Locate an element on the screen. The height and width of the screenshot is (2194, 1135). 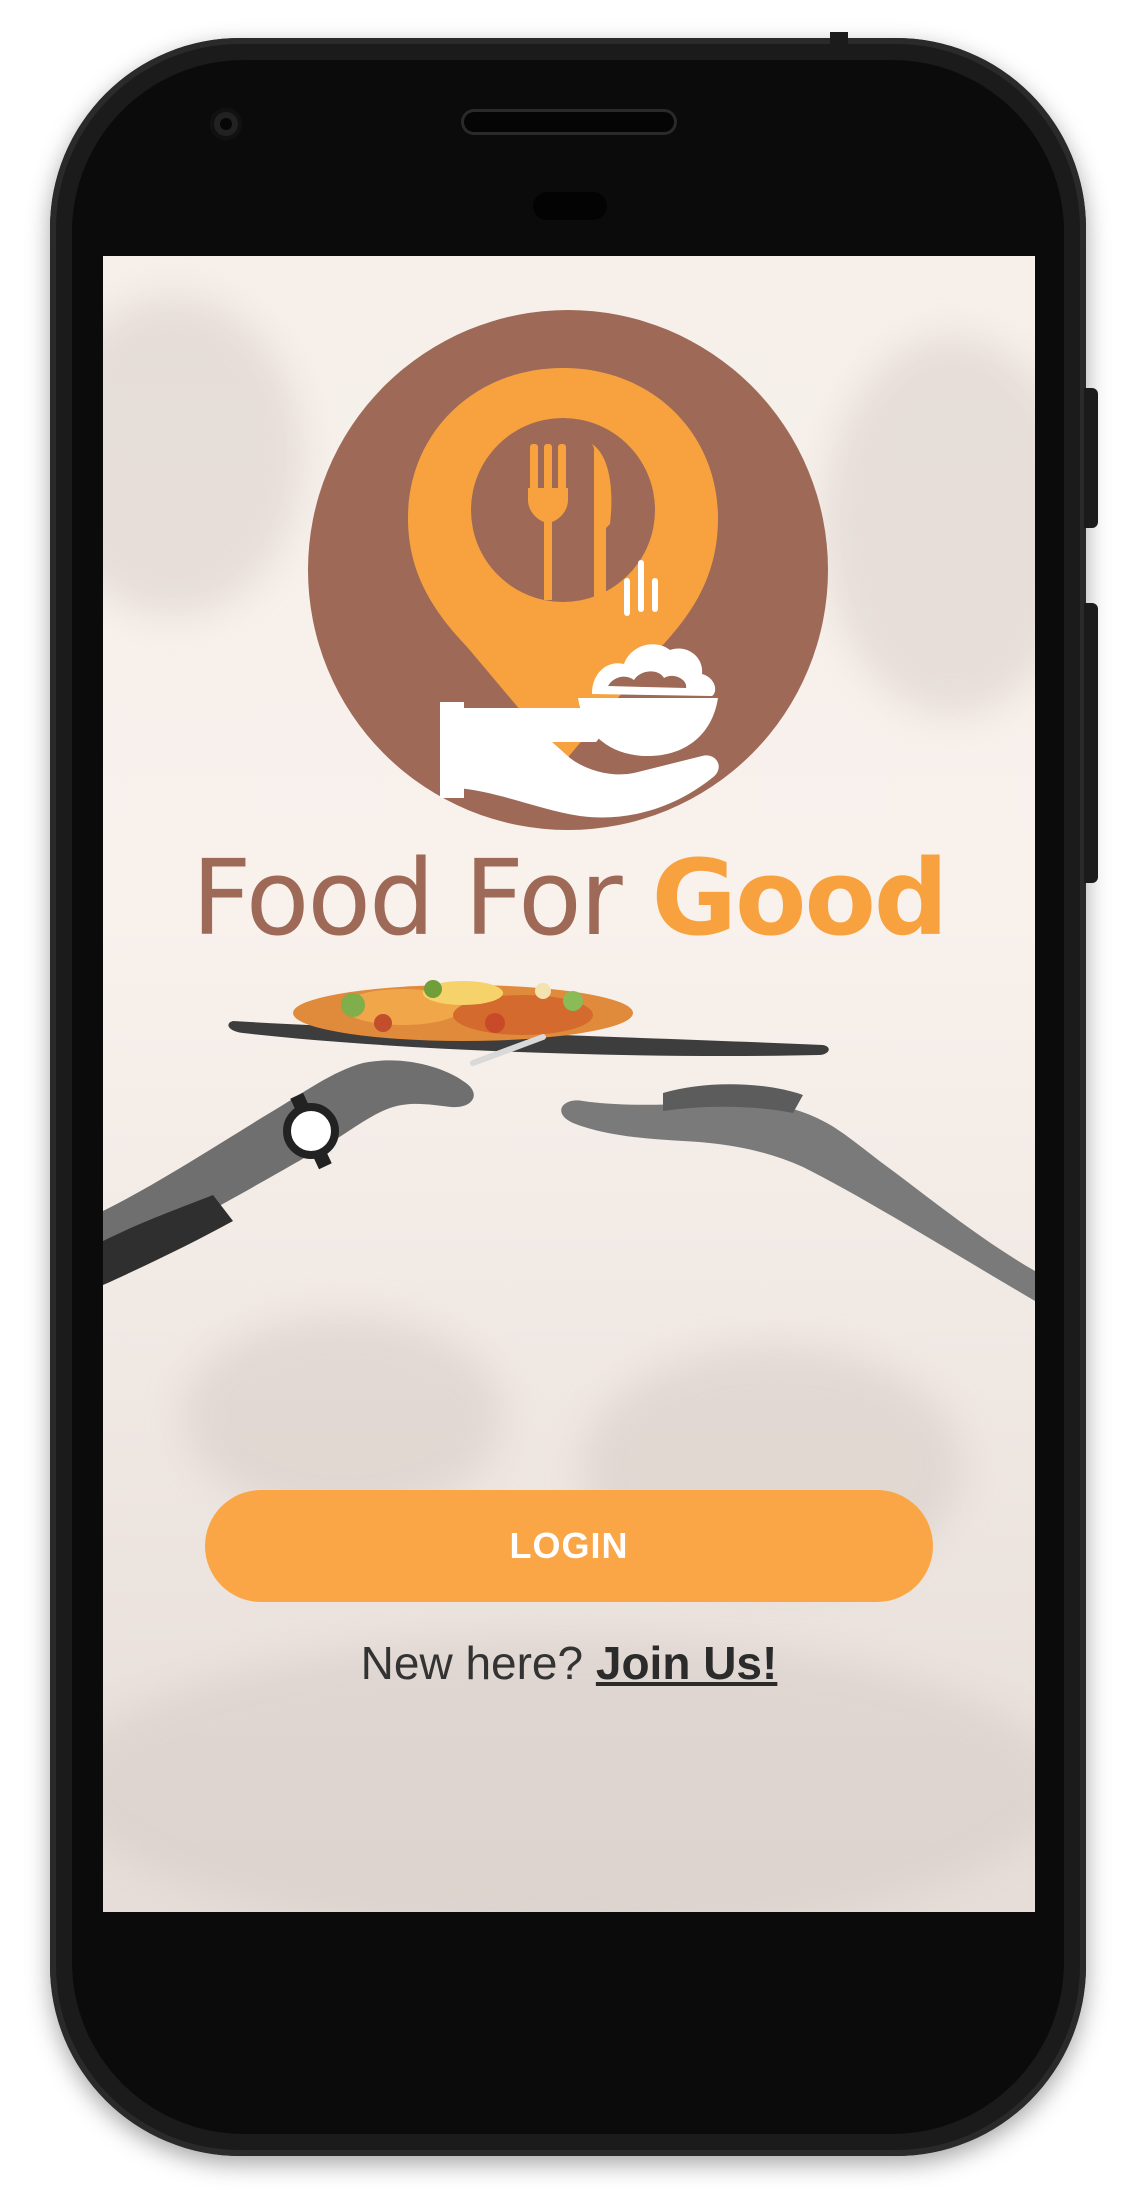
proximity-sensor is located at coordinates (570, 206).